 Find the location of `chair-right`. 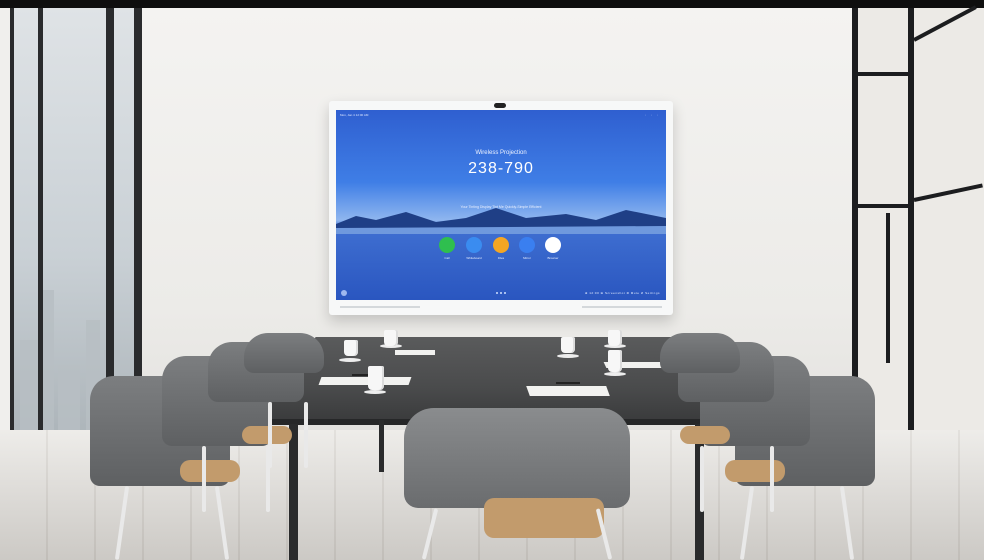

chair-right is located at coordinates (695, 388).